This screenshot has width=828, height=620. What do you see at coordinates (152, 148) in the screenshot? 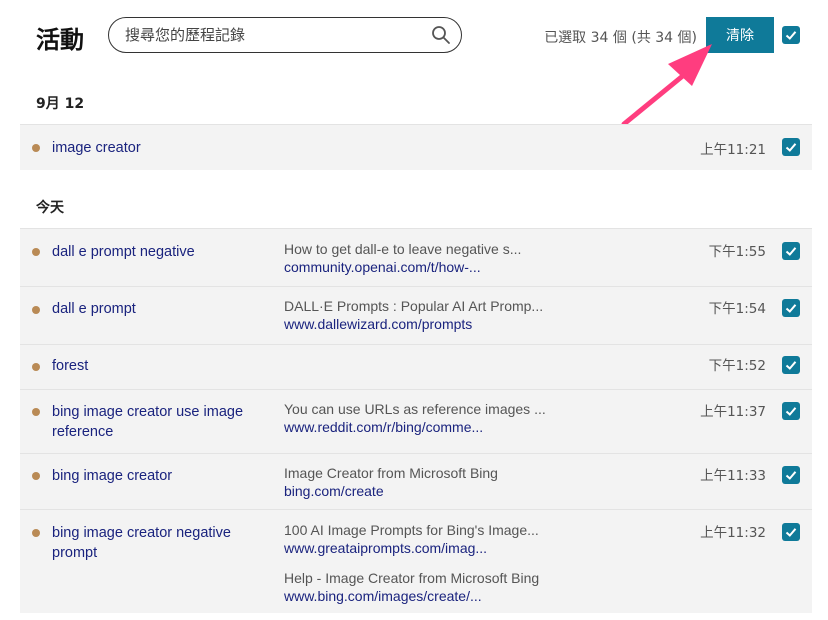
I see `query-link: image creator` at bounding box center [152, 148].